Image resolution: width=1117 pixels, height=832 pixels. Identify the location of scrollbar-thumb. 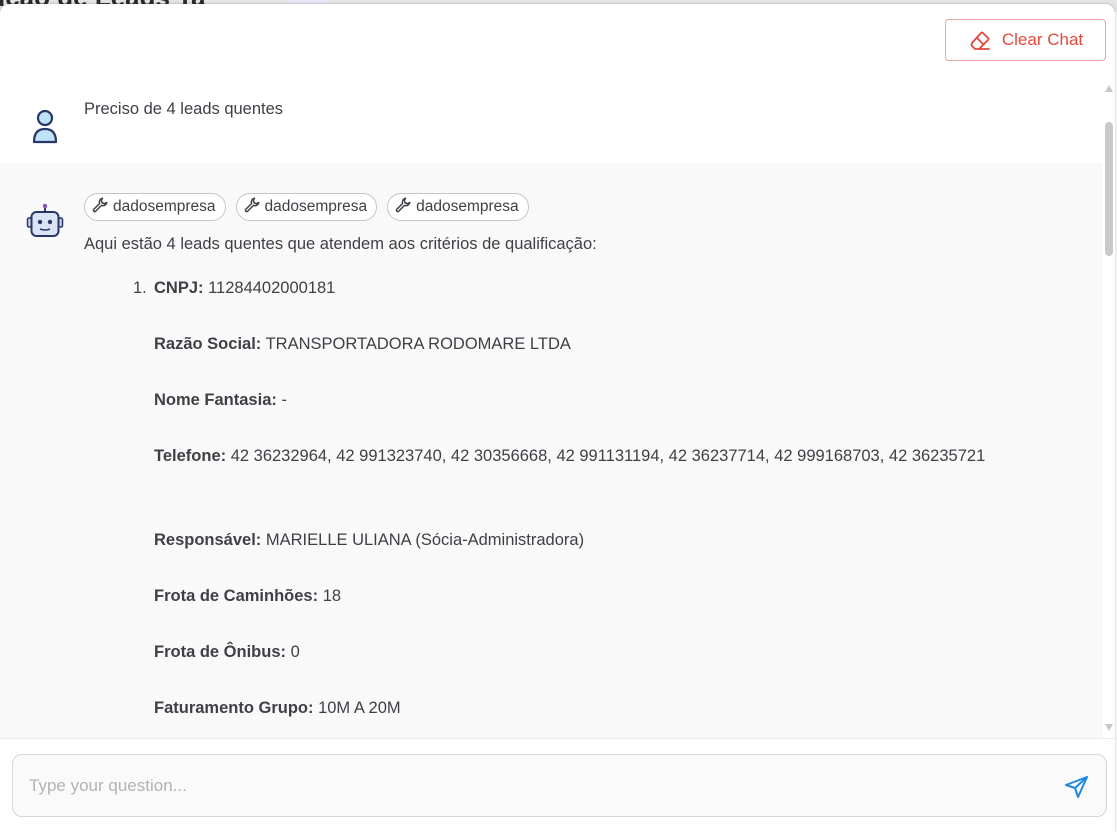
(1109, 189).